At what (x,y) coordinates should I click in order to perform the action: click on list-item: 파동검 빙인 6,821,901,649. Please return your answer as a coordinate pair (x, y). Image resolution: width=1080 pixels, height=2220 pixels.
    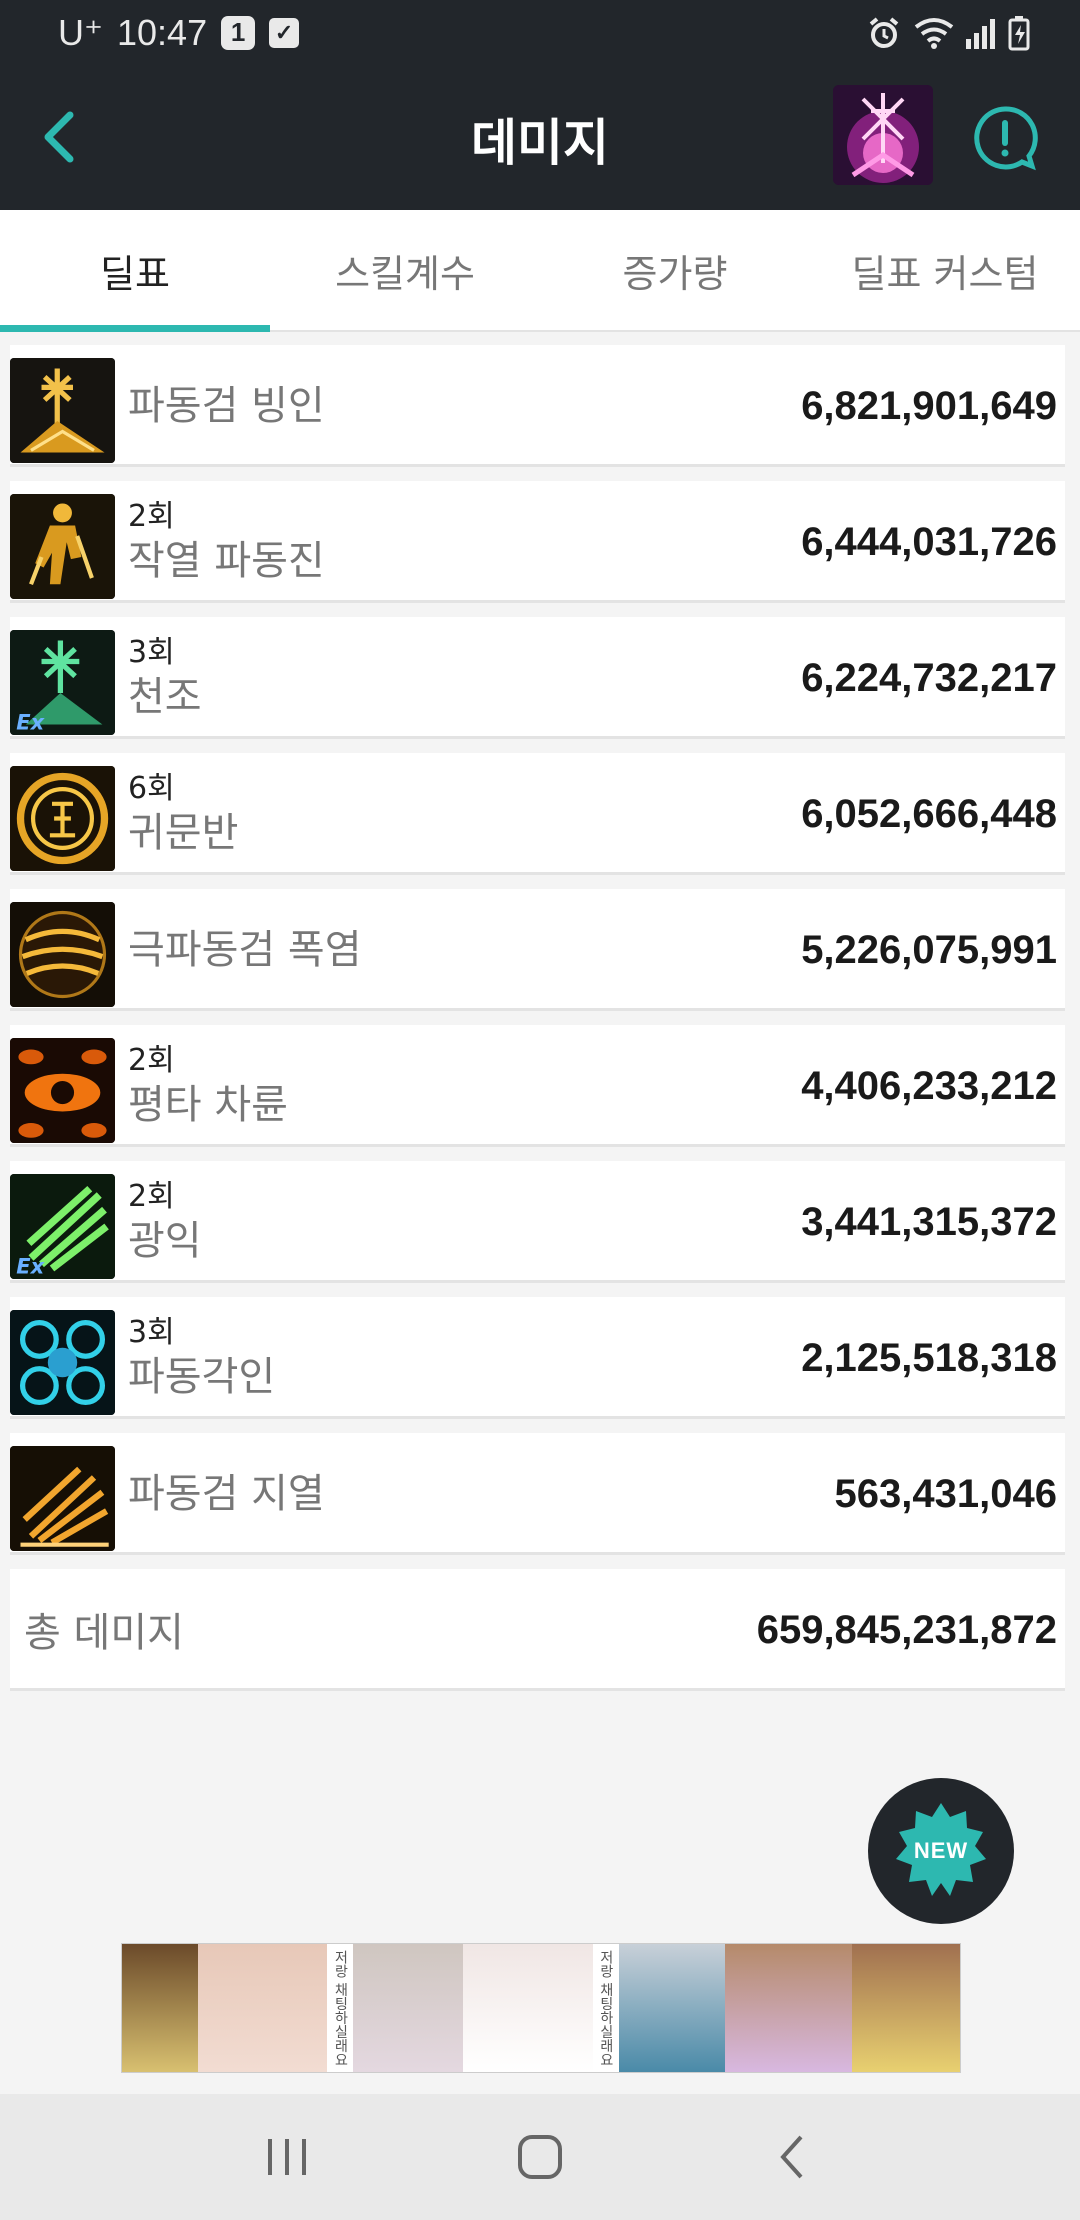
    Looking at the image, I should click on (537, 406).